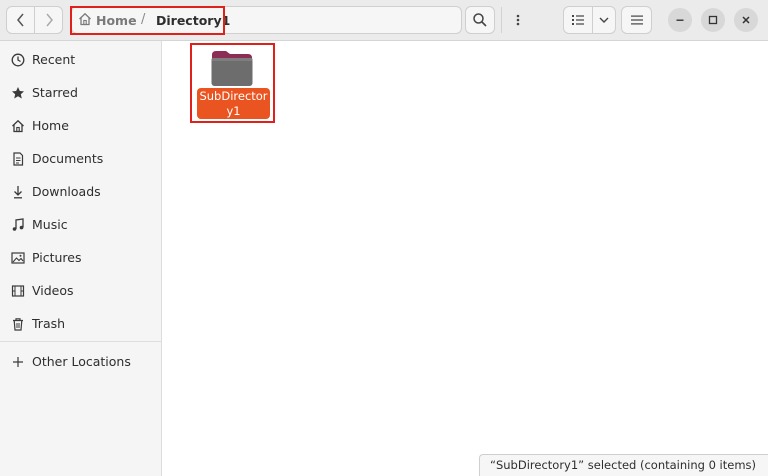 This screenshot has height=476, width=768. I want to click on folder-item: SubDirectory1, so click(232, 83).